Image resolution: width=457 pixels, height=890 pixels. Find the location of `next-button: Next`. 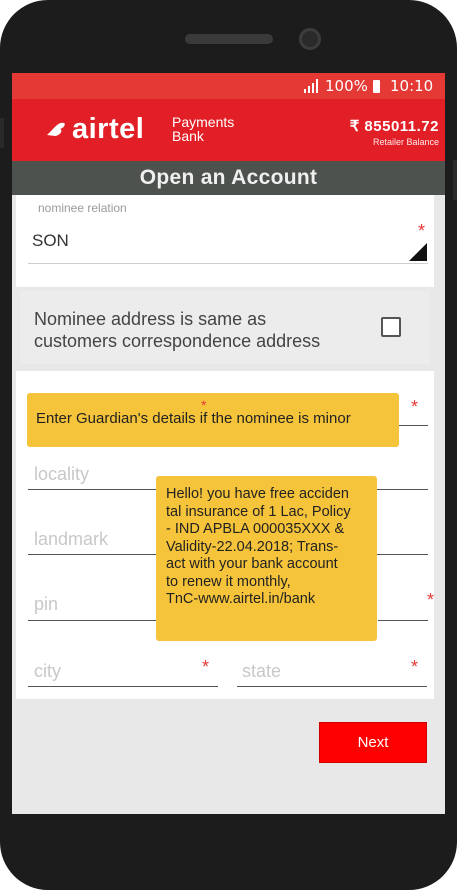

next-button: Next is located at coordinates (373, 742).